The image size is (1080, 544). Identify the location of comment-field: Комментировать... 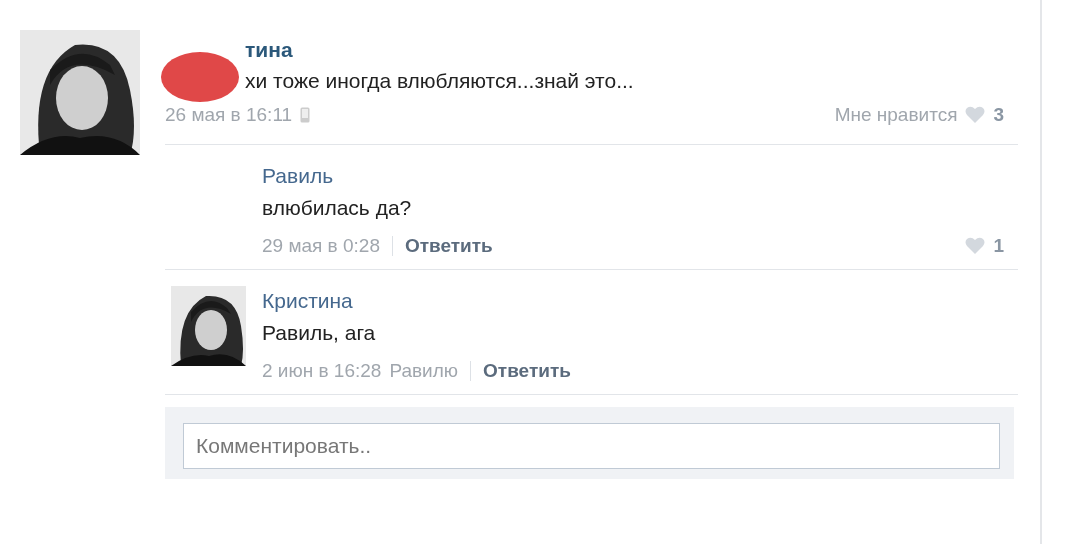
(591, 446).